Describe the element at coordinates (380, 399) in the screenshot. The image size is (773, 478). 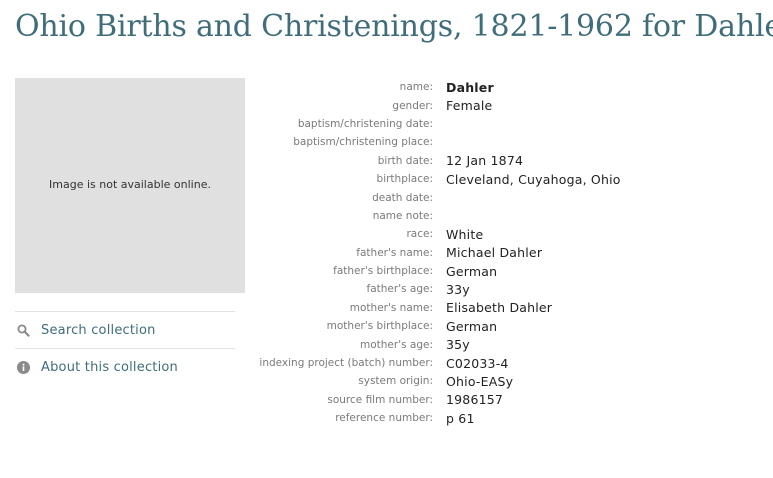
I see `detail-label: source film number:` at that location.